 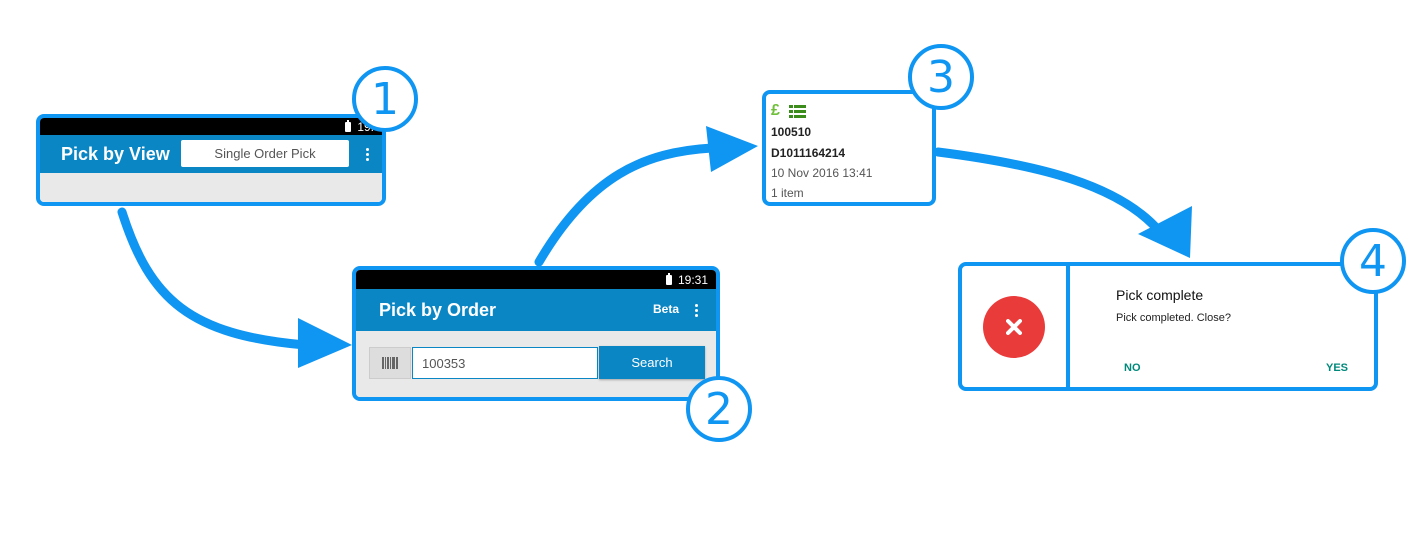 I want to click on item-count: 1 item, so click(x=787, y=193).